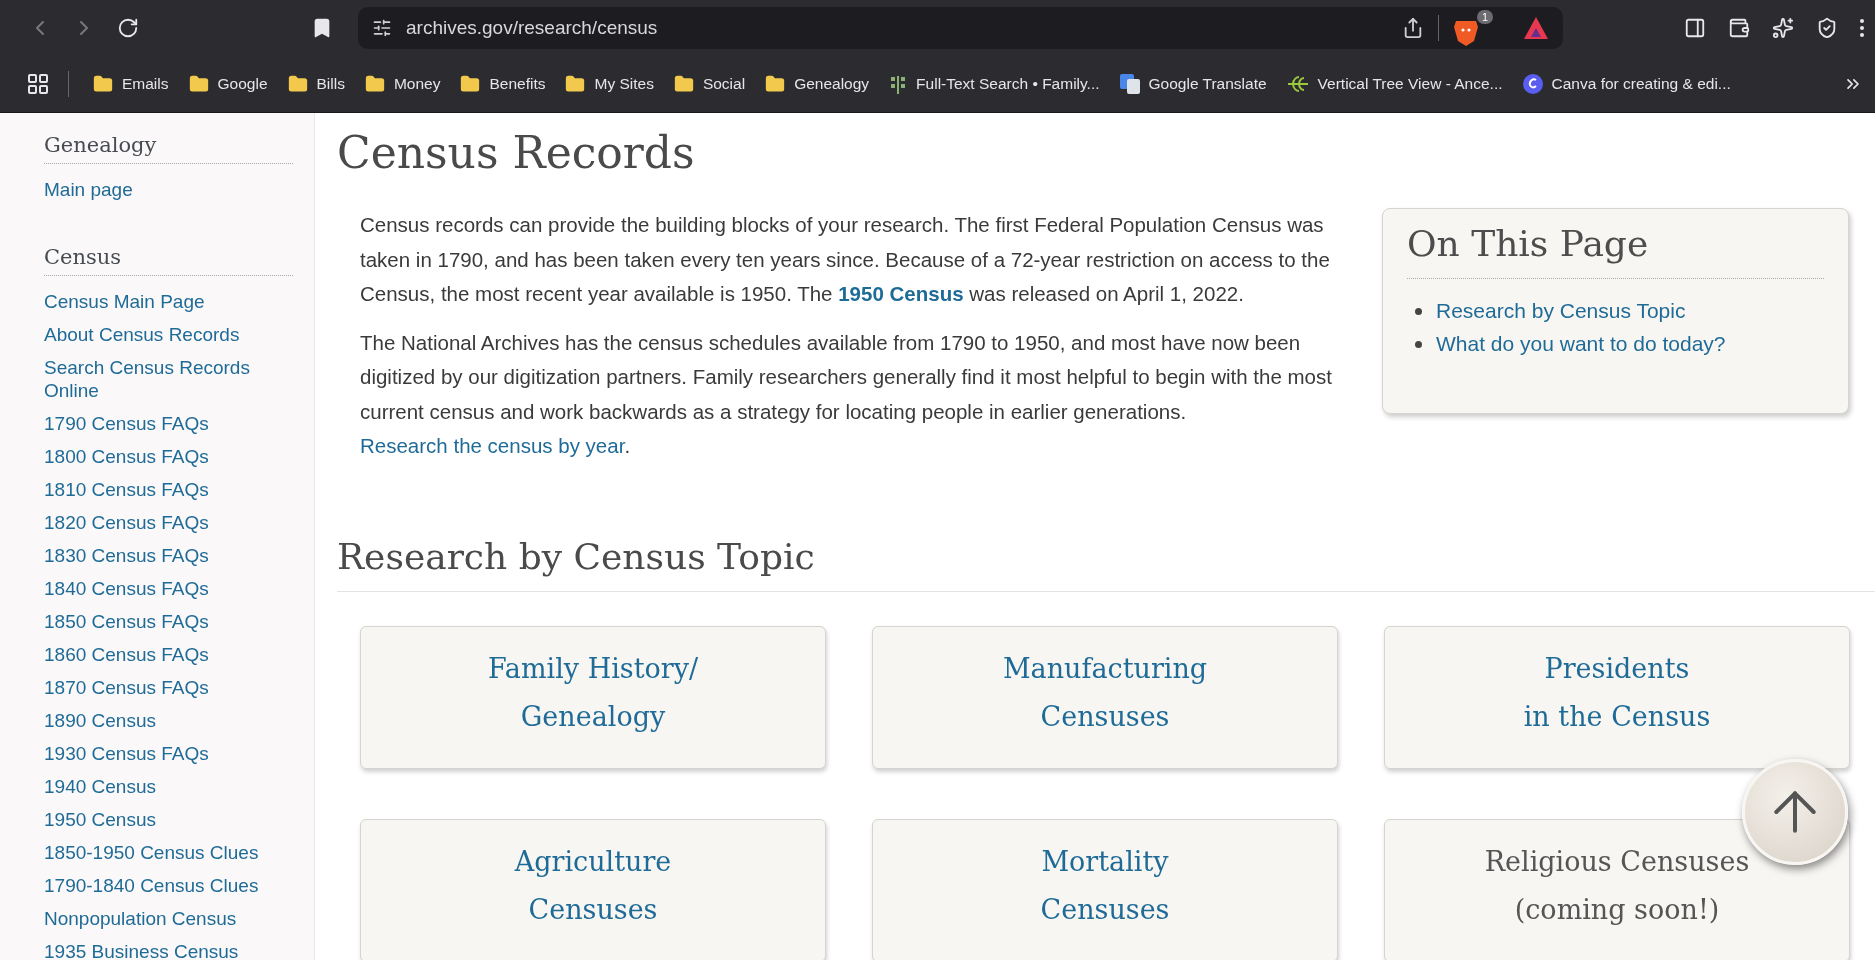 The width and height of the screenshot is (1875, 960). Describe the element at coordinates (159, 852) in the screenshot. I see `sidebar-link: 1850-1950 Census Clues` at that location.